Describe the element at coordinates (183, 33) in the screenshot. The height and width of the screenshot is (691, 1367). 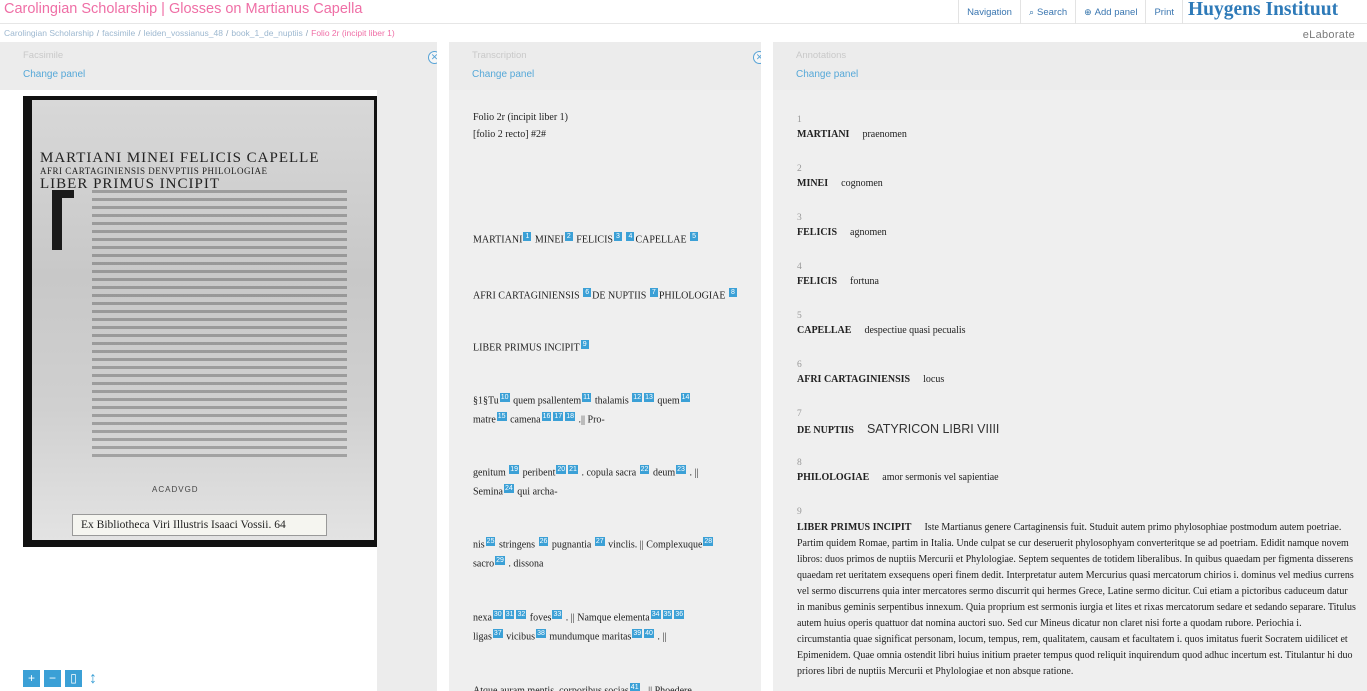
I see `breadcrumb-item: leiden_vossianus_48` at that location.